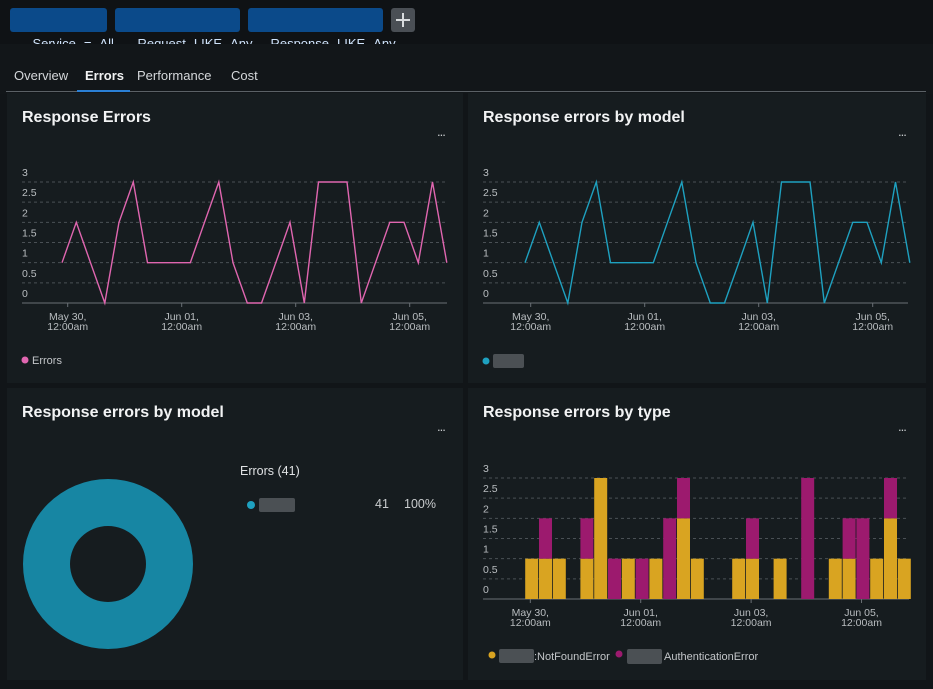  What do you see at coordinates (277, 505) in the screenshot?
I see `redacted-model-name` at bounding box center [277, 505].